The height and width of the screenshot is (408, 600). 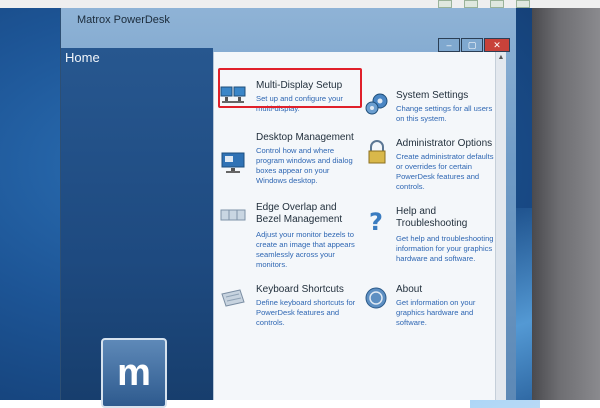 I want to click on item-title: Desktop Management, so click(x=305, y=137).